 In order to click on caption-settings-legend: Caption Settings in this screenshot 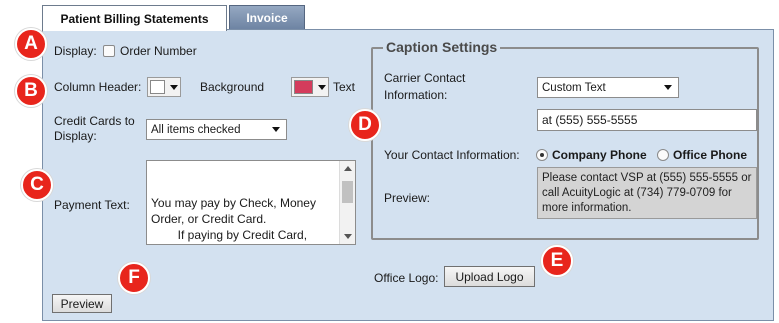, I will do `click(442, 47)`.